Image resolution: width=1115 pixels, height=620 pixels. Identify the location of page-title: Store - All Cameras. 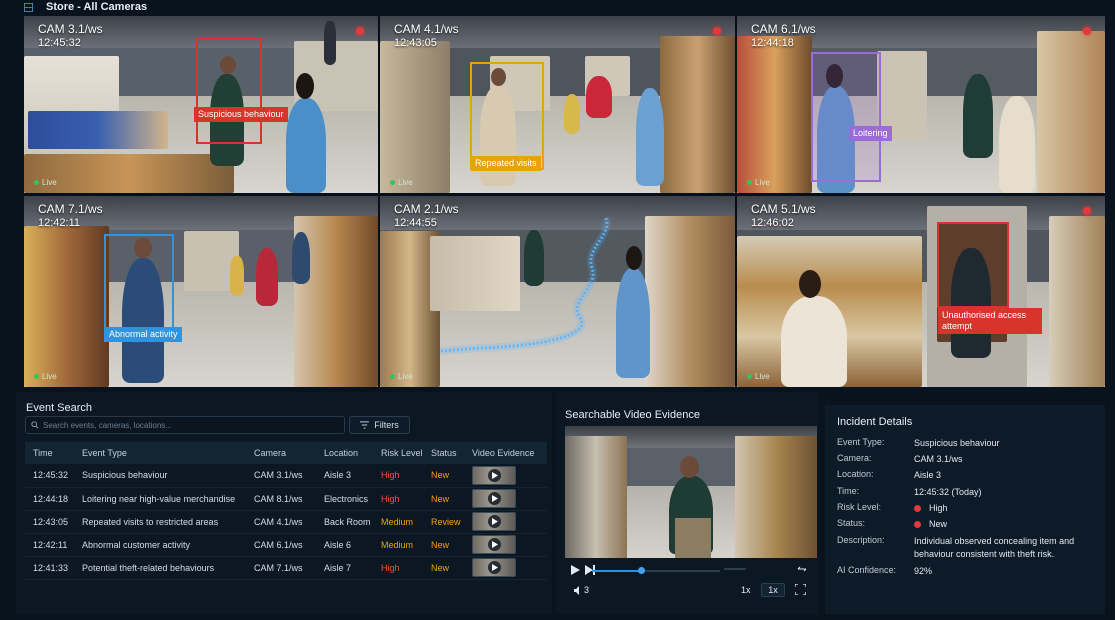
(97, 7).